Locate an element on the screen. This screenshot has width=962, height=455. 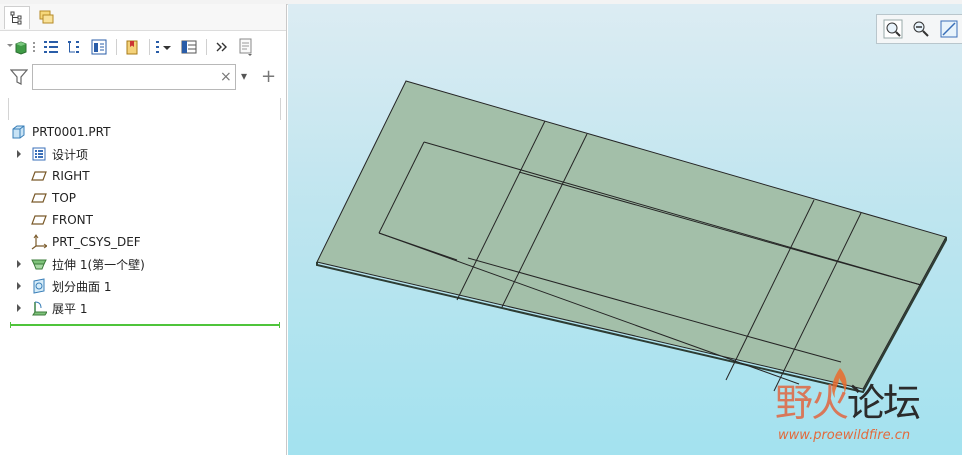
view-toolbar is located at coordinates (919, 29).